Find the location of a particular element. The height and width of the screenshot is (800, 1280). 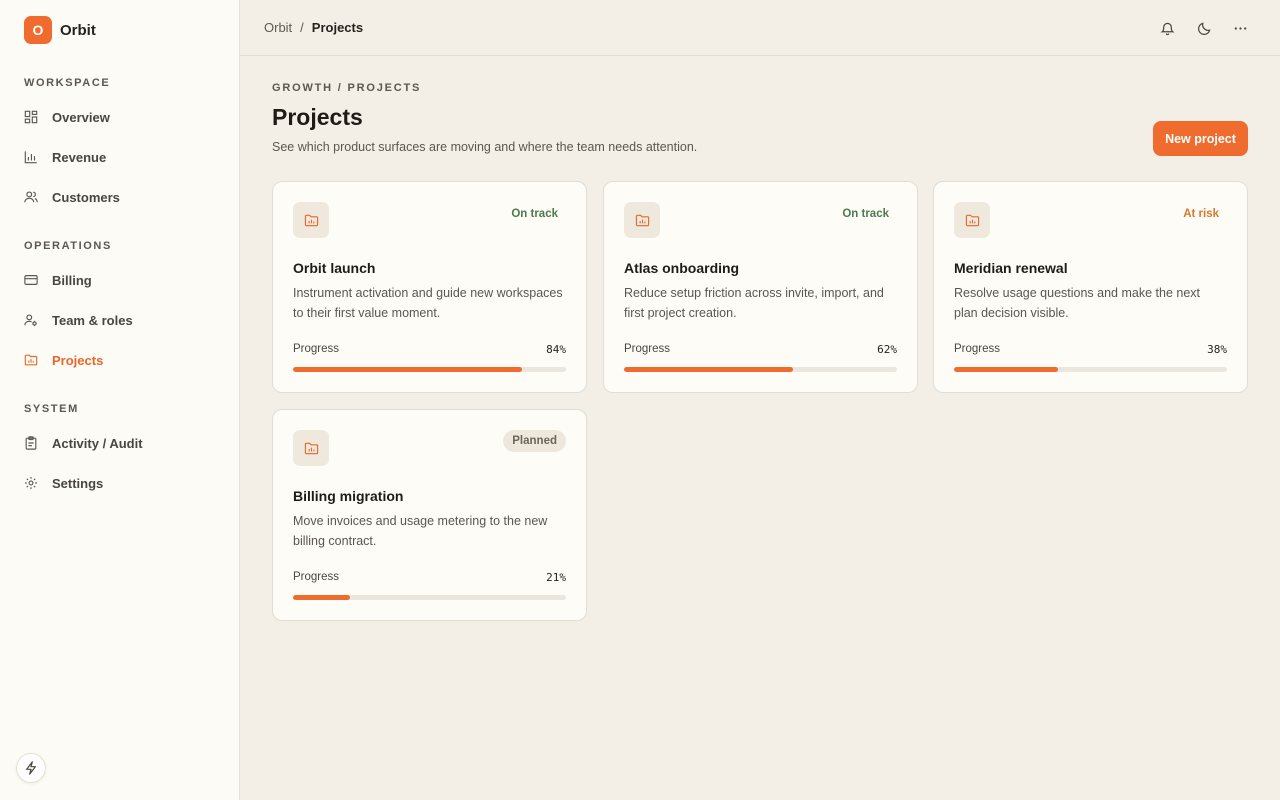

sidebar-item-projects: Projects is located at coordinates (124, 360).